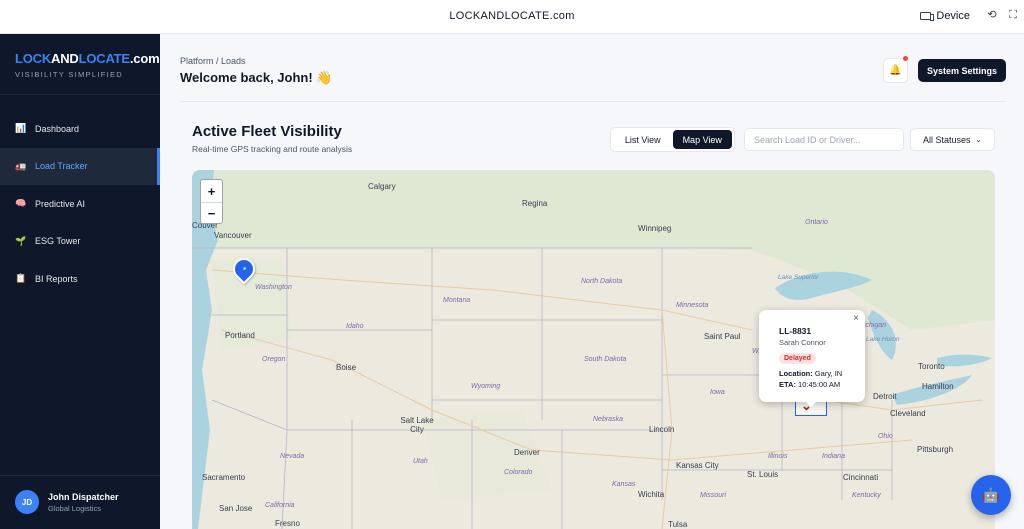 Image resolution: width=1024 pixels, height=529 pixels. Describe the element at coordinates (787, 384) in the screenshot. I see `eta-label: ETA:` at that location.